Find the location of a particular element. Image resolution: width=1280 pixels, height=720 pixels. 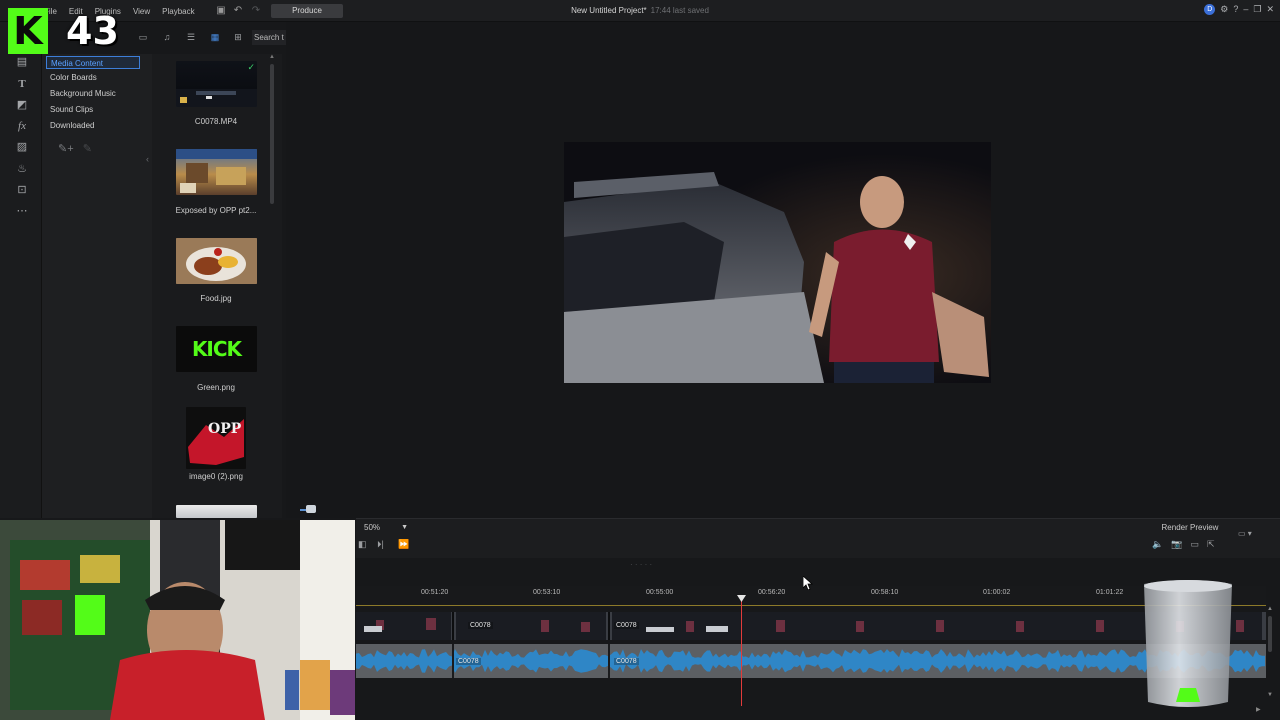

panel-splitter: · · · · · is located at coordinates (641, 564).